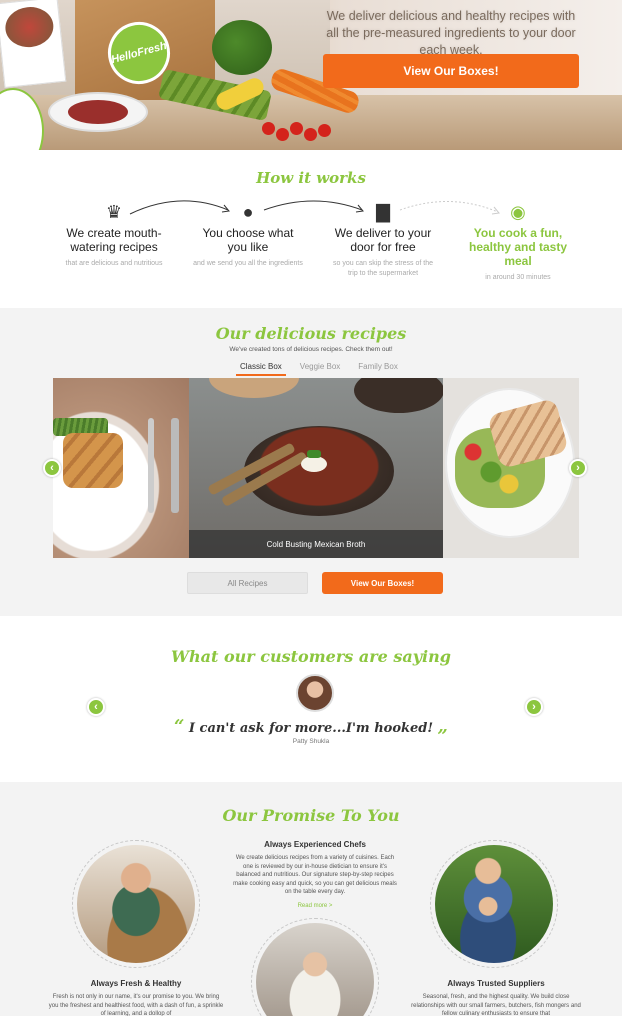 This screenshot has width=622, height=1016. I want to click on promise-heading: Always Experienced Chefs, so click(315, 844).